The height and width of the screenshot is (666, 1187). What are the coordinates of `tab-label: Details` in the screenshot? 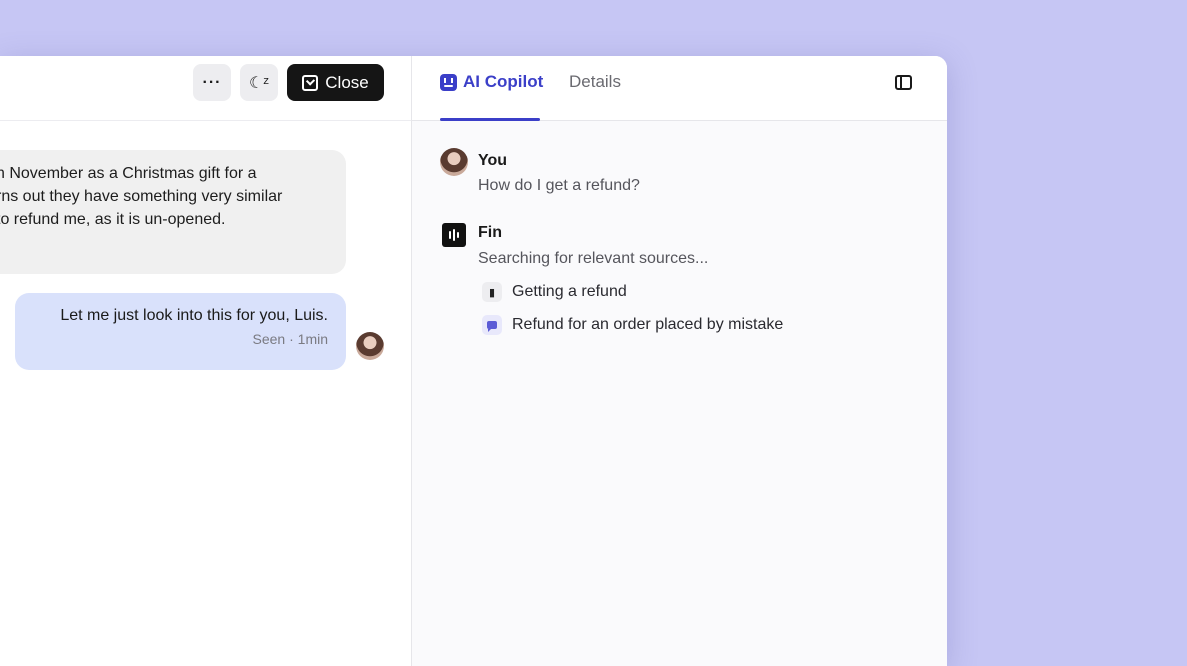 It's located at (595, 81).